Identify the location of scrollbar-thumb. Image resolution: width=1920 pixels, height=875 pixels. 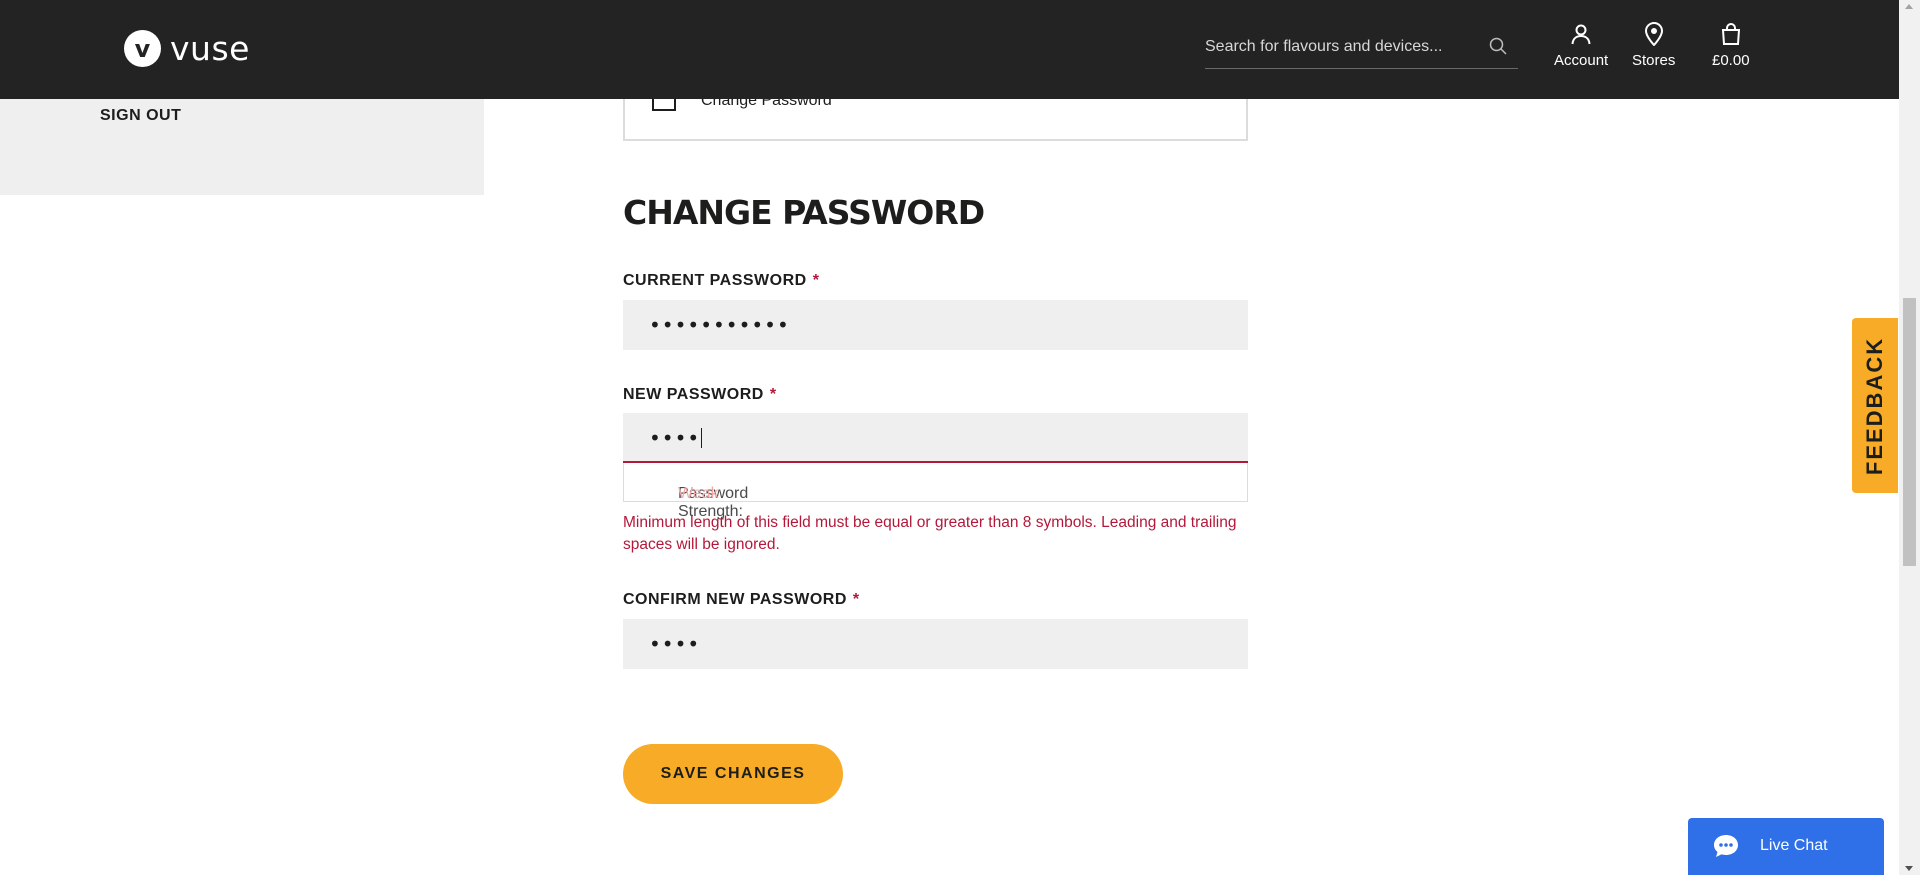
(1909, 432).